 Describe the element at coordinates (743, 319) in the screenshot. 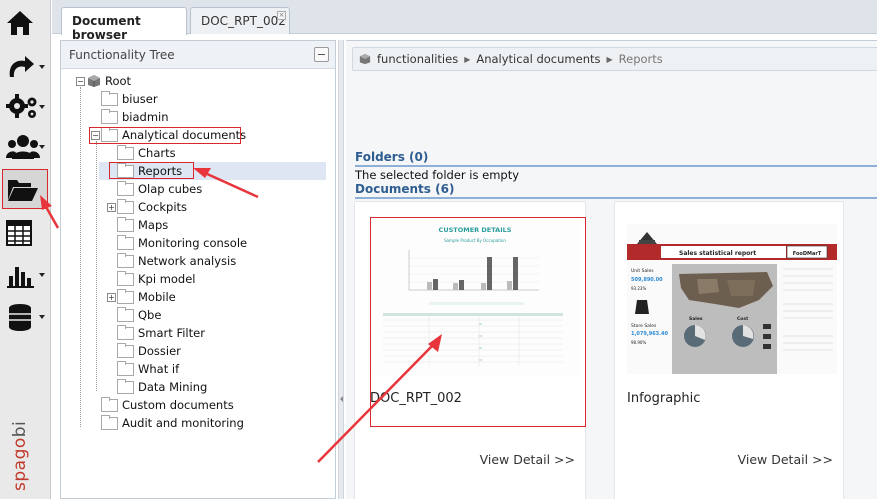

I see `cost-label: Cost` at that location.